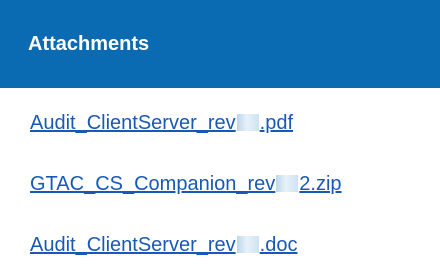 Image resolution: width=440 pixels, height=273 pixels. Describe the element at coordinates (89, 43) in the screenshot. I see `panel-title: Attachments` at that location.